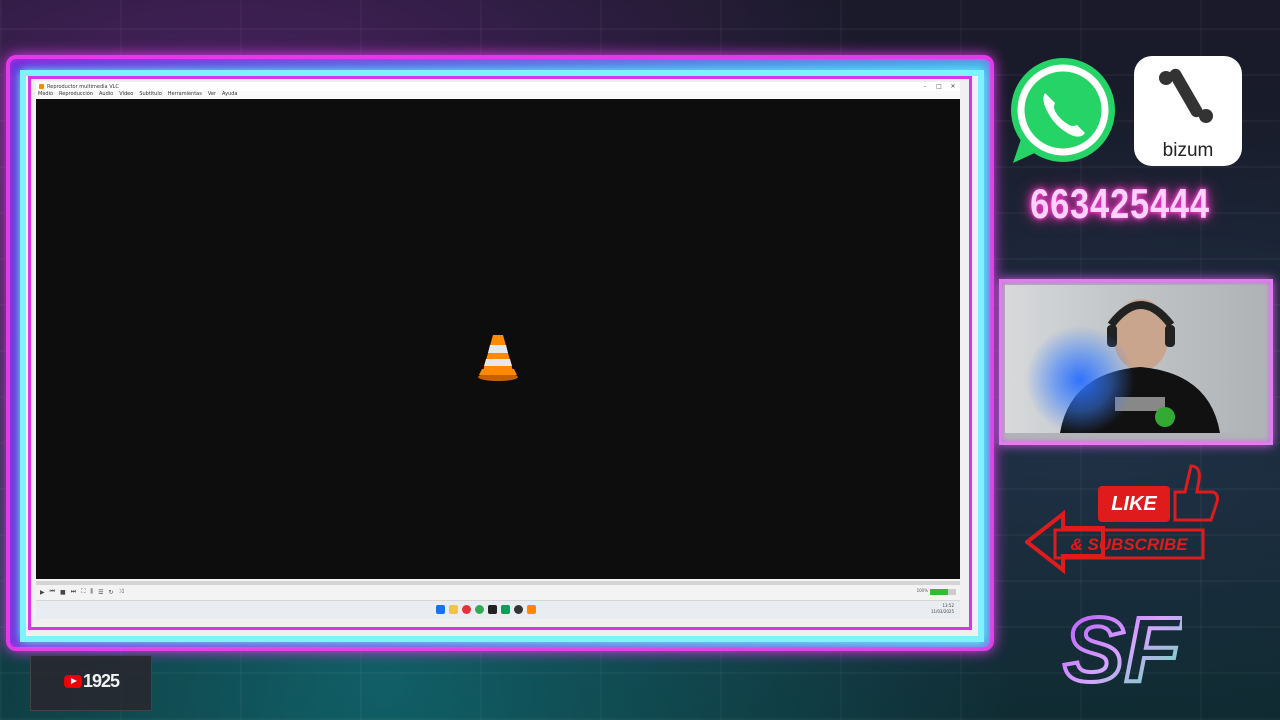 This screenshot has height=720, width=1280. What do you see at coordinates (126, 95) in the screenshot?
I see `menu-video: Vídeo` at bounding box center [126, 95].